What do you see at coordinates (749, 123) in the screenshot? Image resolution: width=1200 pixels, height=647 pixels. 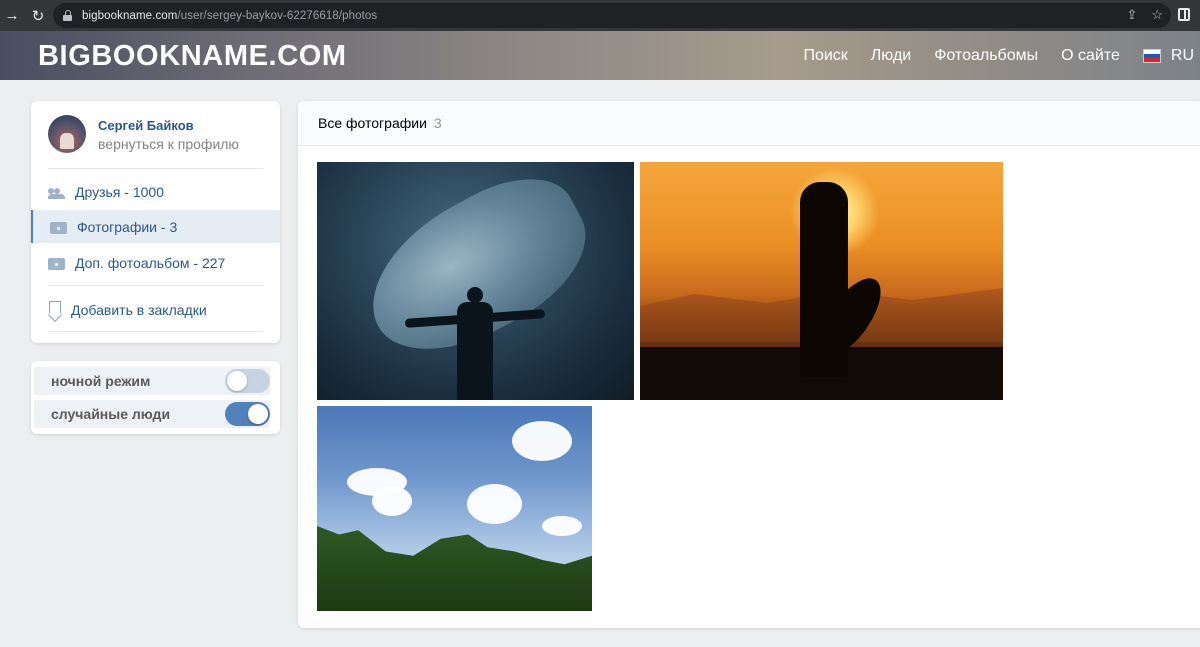 I see `photos-header: Все фотографии 3` at bounding box center [749, 123].